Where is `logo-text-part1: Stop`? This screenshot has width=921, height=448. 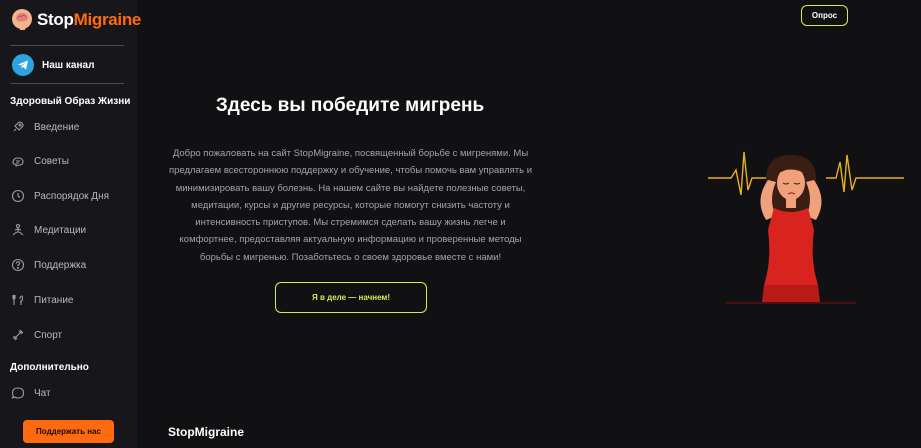
logo-text-part1: Stop is located at coordinates (55, 19).